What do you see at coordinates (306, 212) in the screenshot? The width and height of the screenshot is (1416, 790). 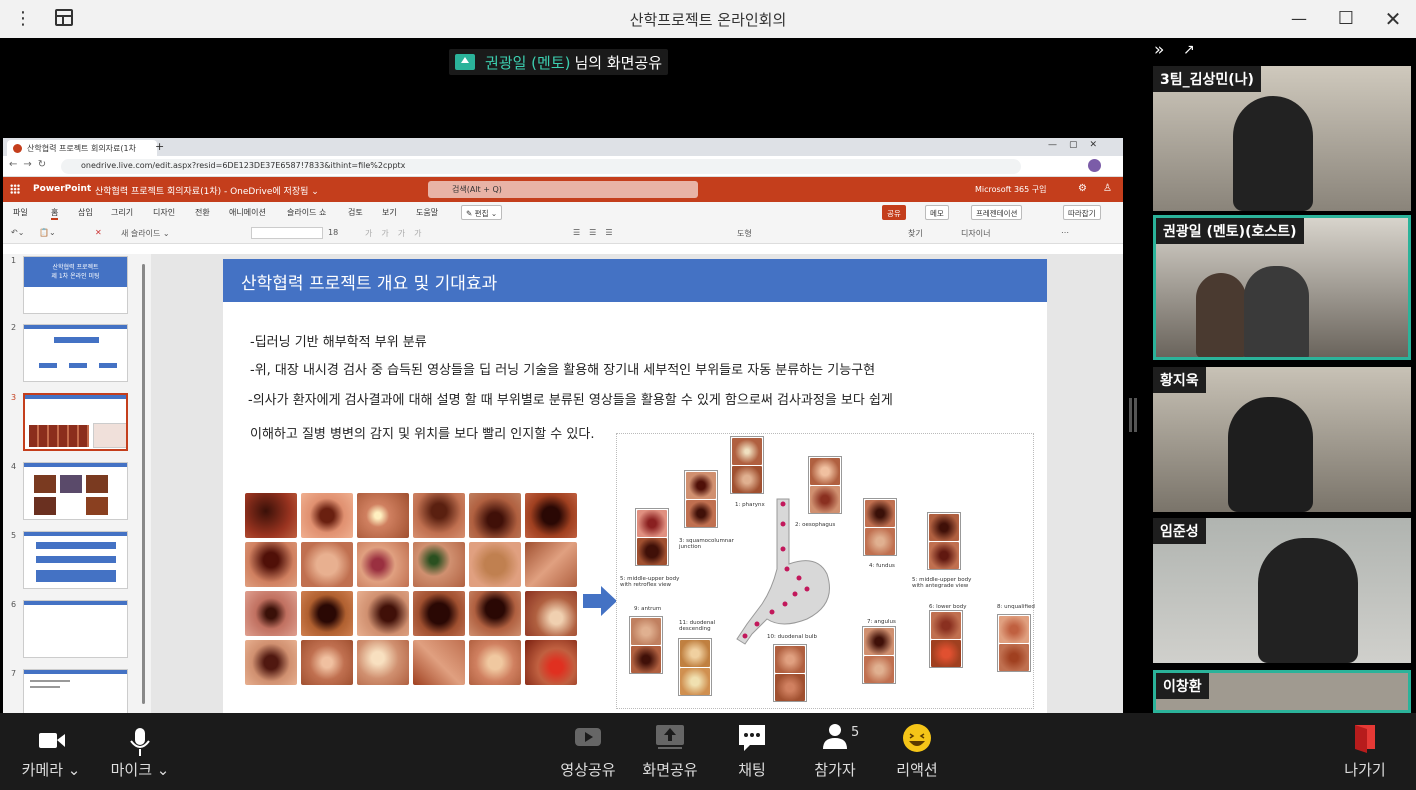 I see `menu-slideshow: 슬라이드 쇼` at bounding box center [306, 212].